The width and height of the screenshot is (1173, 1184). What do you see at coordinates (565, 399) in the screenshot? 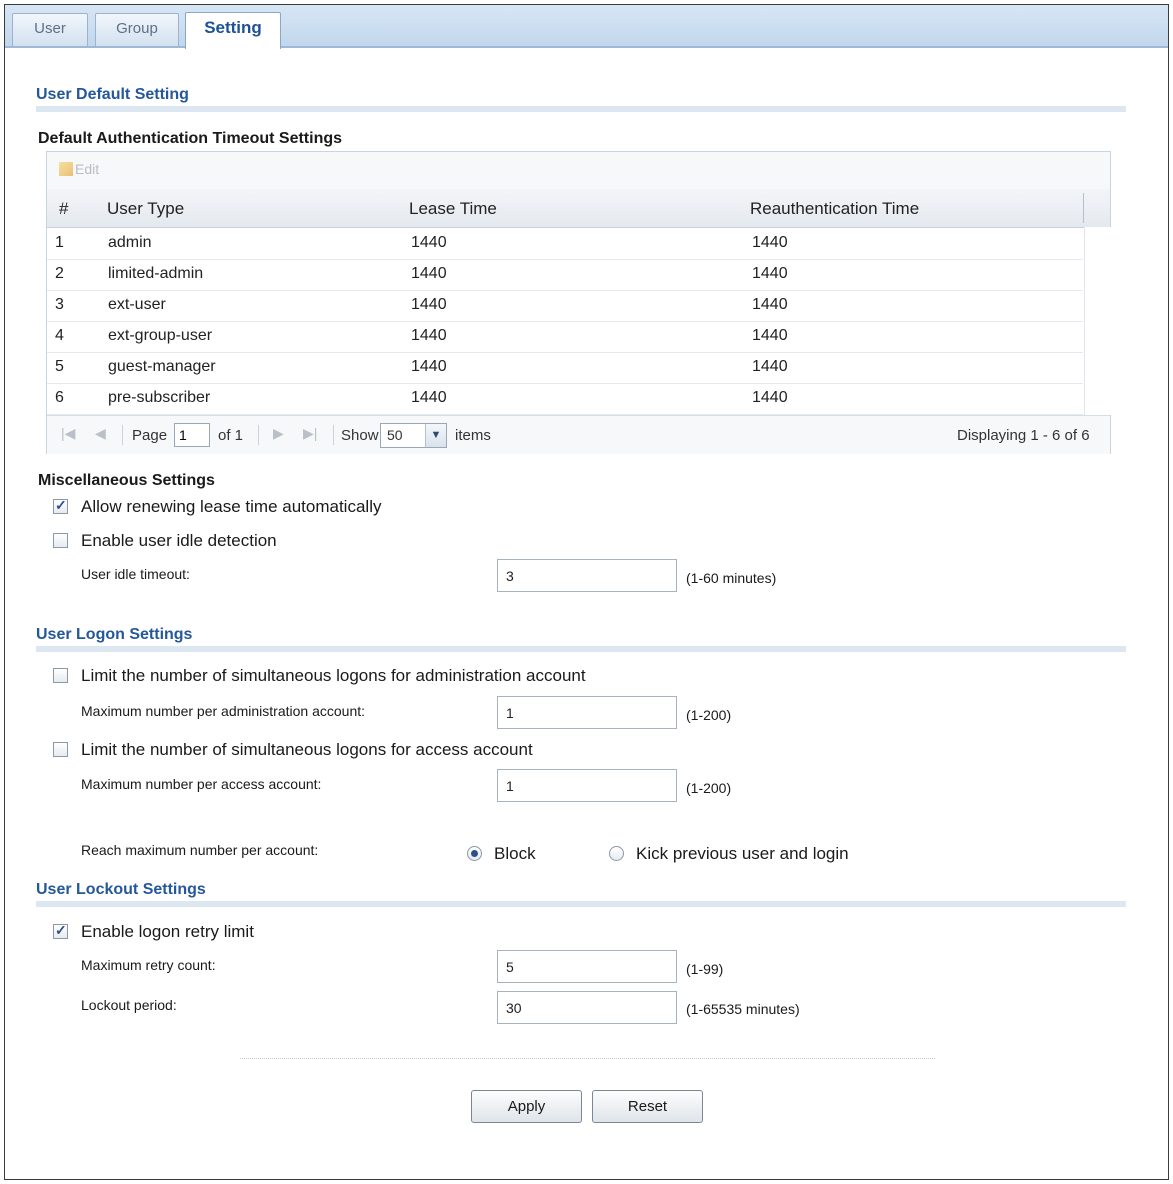
I see `table-row: 6 pre-subscriber 1440 1440` at bounding box center [565, 399].